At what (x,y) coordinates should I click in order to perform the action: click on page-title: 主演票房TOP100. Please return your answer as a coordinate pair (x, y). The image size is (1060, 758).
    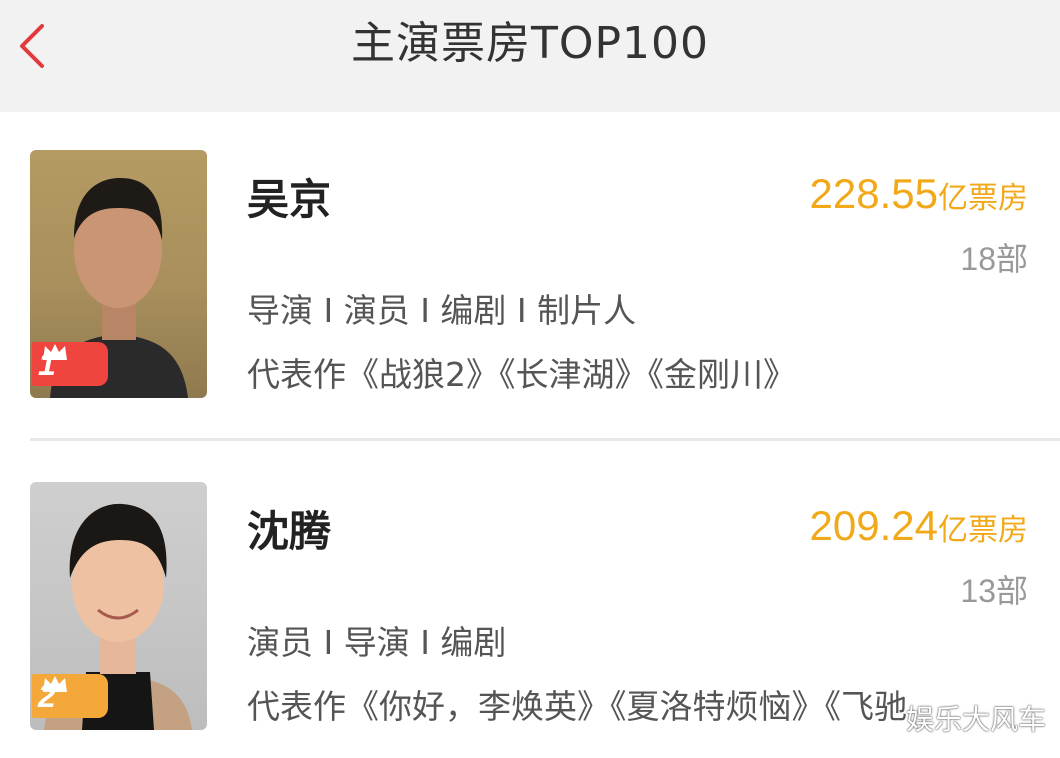
    Looking at the image, I should click on (530, 43).